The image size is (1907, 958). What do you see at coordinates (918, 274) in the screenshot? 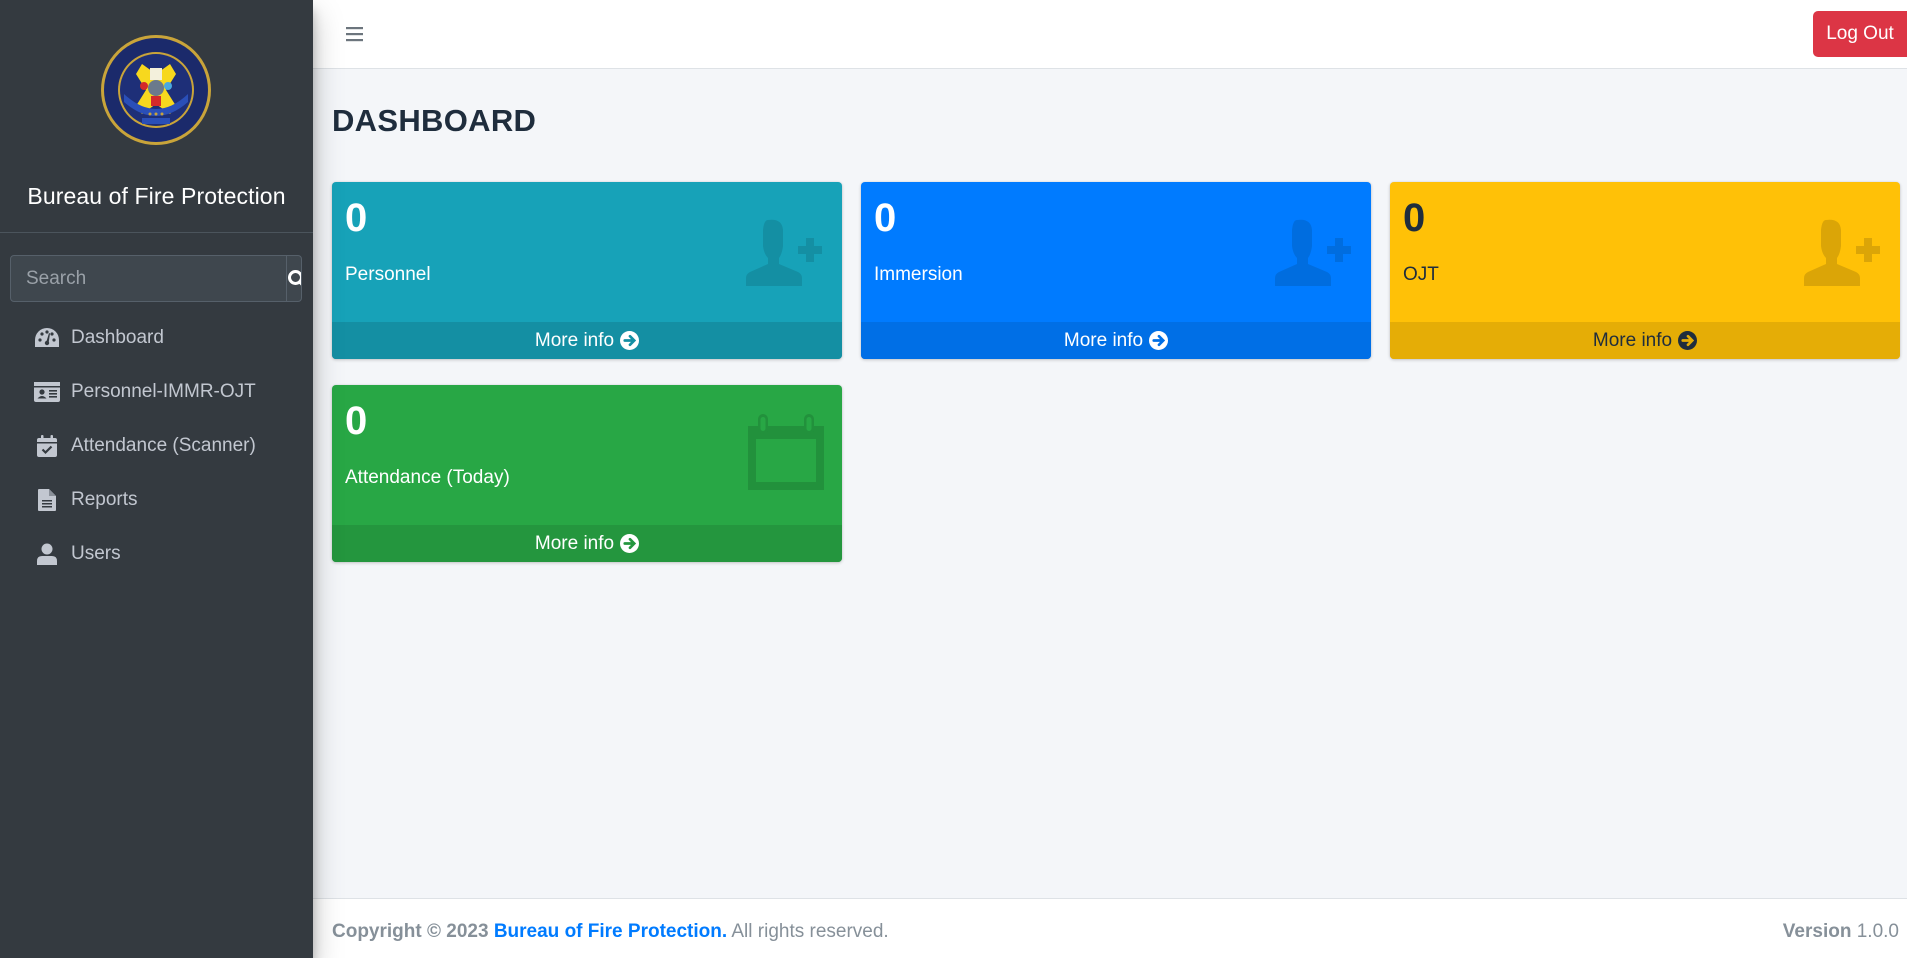
I see `stat-label: Immersion` at bounding box center [918, 274].